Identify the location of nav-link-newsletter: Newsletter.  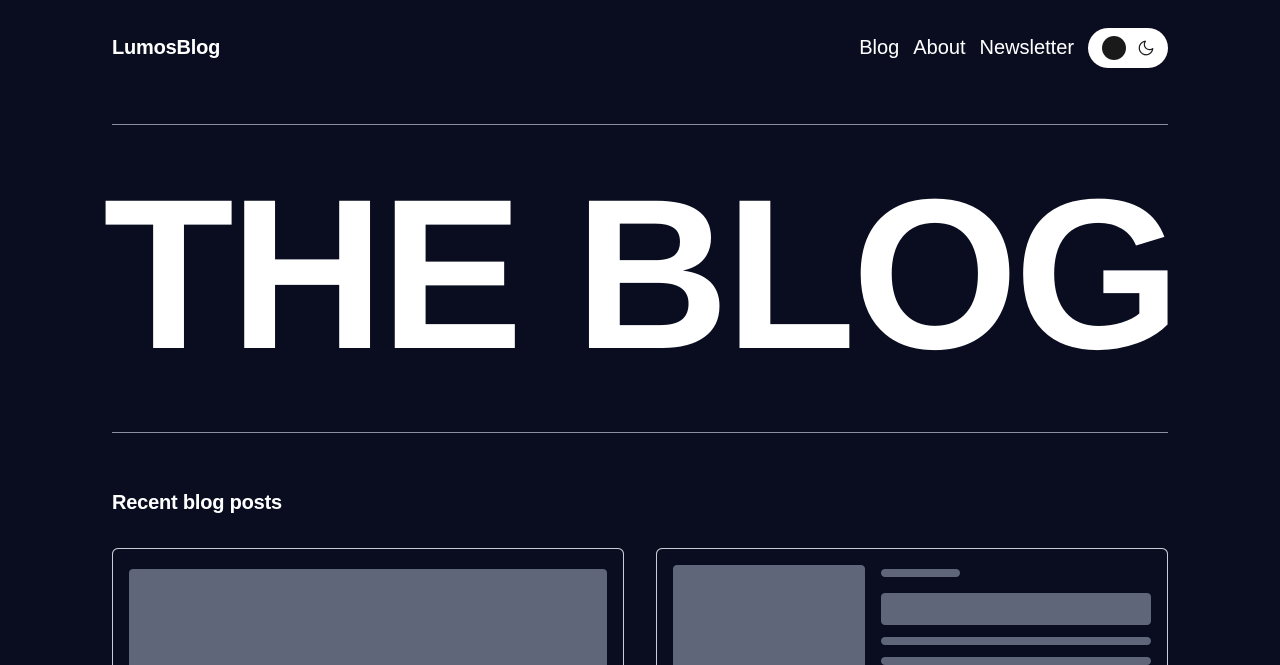
(1027, 48).